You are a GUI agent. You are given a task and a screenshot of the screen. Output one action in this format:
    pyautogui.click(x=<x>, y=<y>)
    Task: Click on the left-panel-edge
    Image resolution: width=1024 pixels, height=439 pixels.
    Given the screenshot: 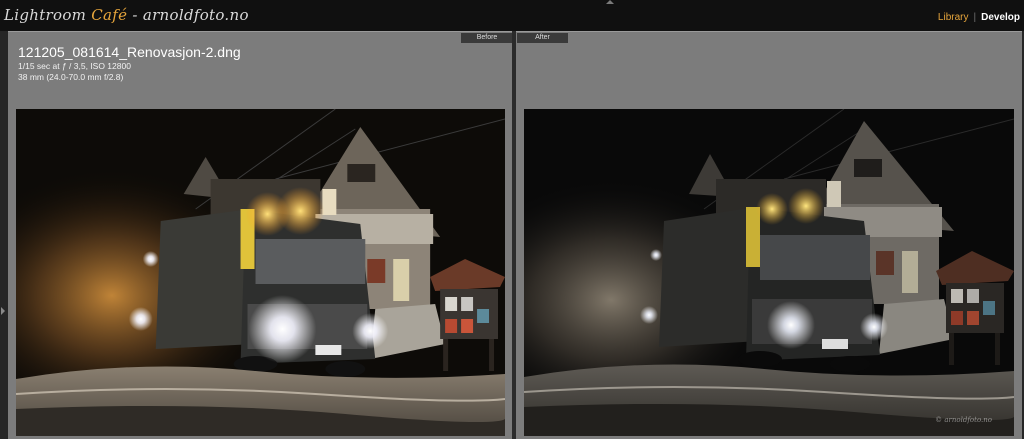 What is the action you would take?
    pyautogui.click(x=4, y=235)
    